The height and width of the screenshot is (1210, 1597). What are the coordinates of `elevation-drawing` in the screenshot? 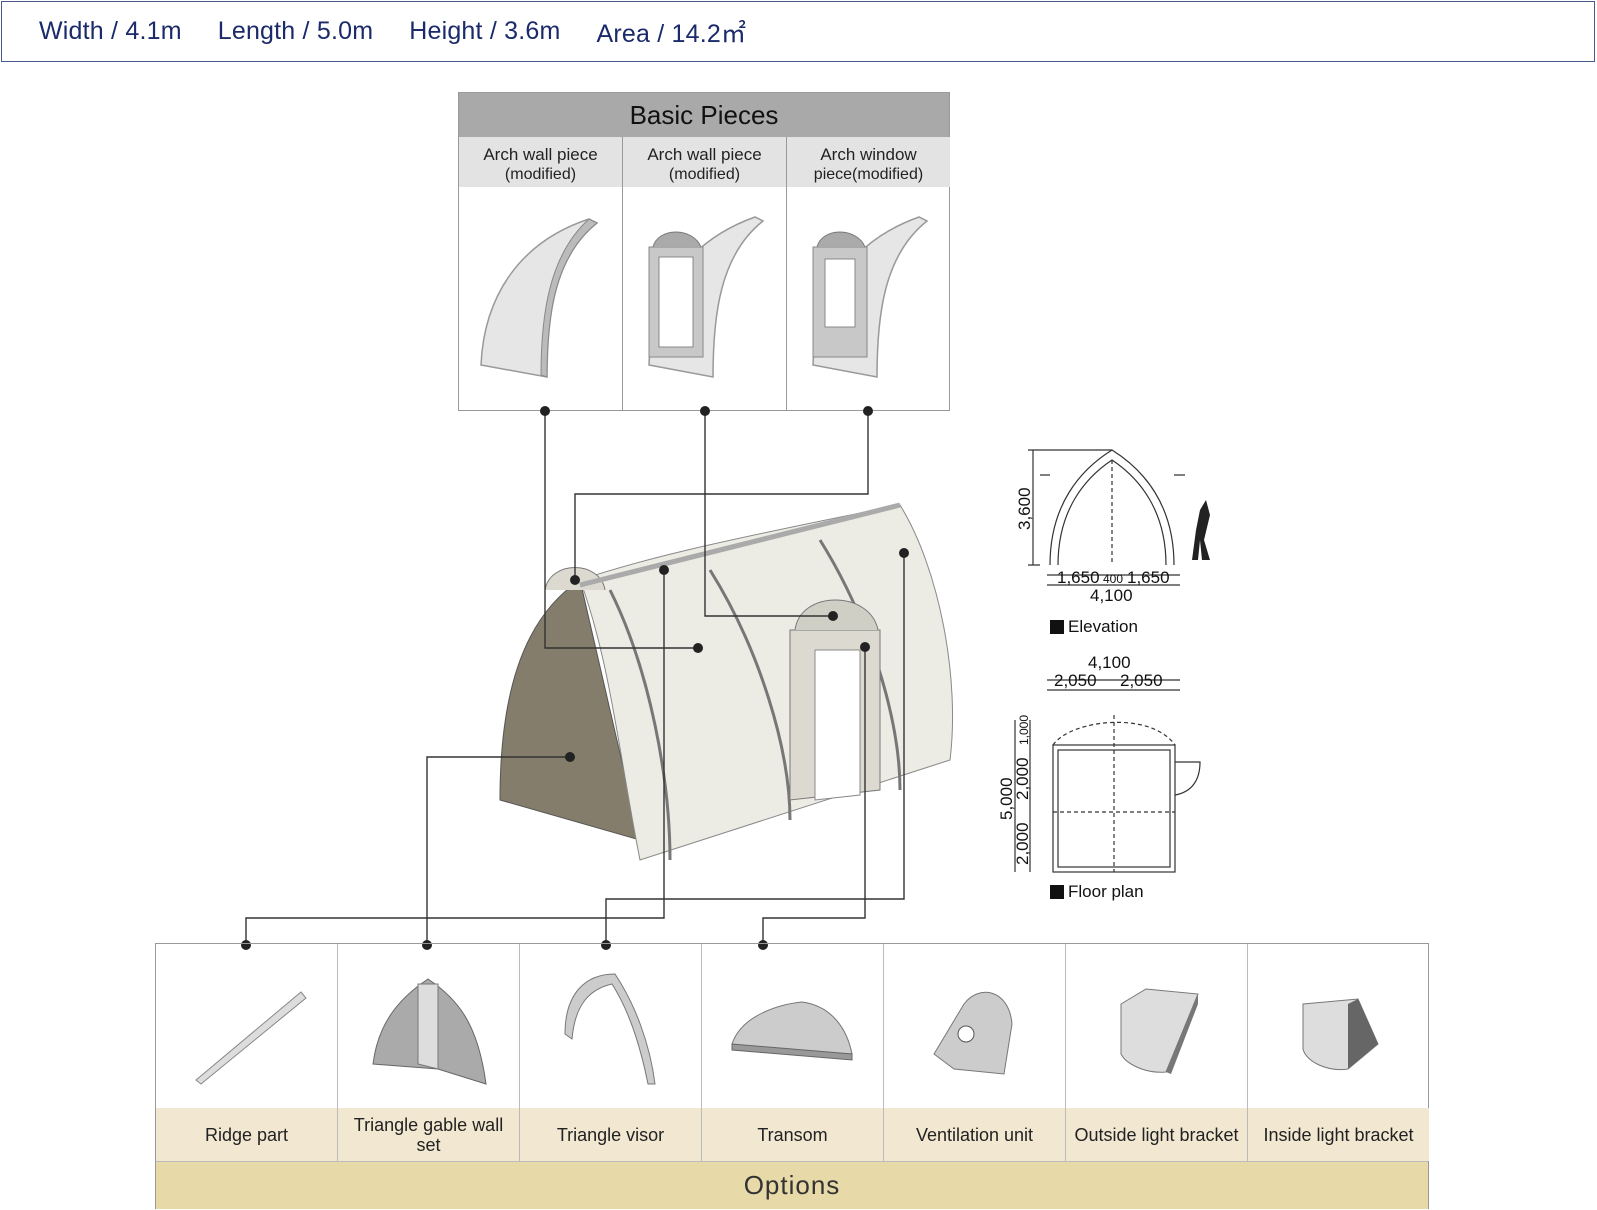 It's located at (1106, 517).